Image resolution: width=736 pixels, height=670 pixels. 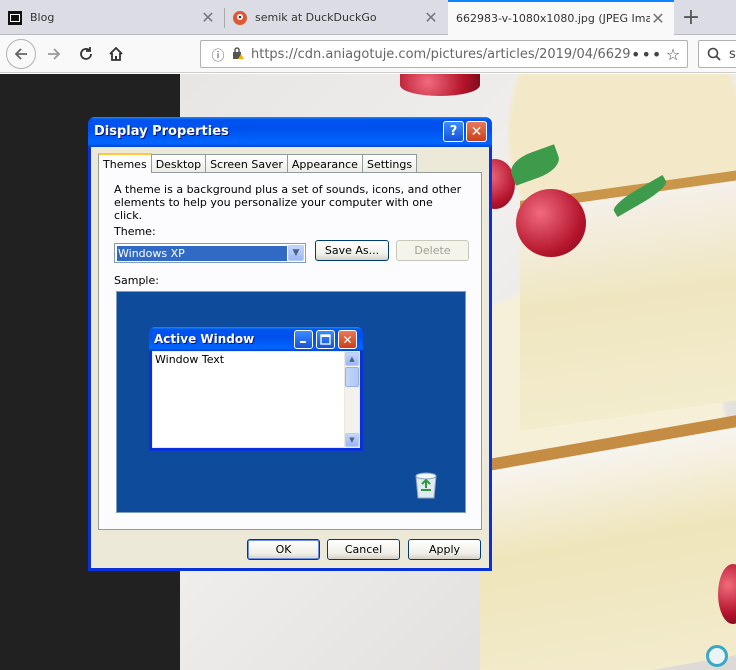 I want to click on browser-tab-image: 662983-v-1080x1080.jpg (JPEG Image ✕, so click(x=561, y=17).